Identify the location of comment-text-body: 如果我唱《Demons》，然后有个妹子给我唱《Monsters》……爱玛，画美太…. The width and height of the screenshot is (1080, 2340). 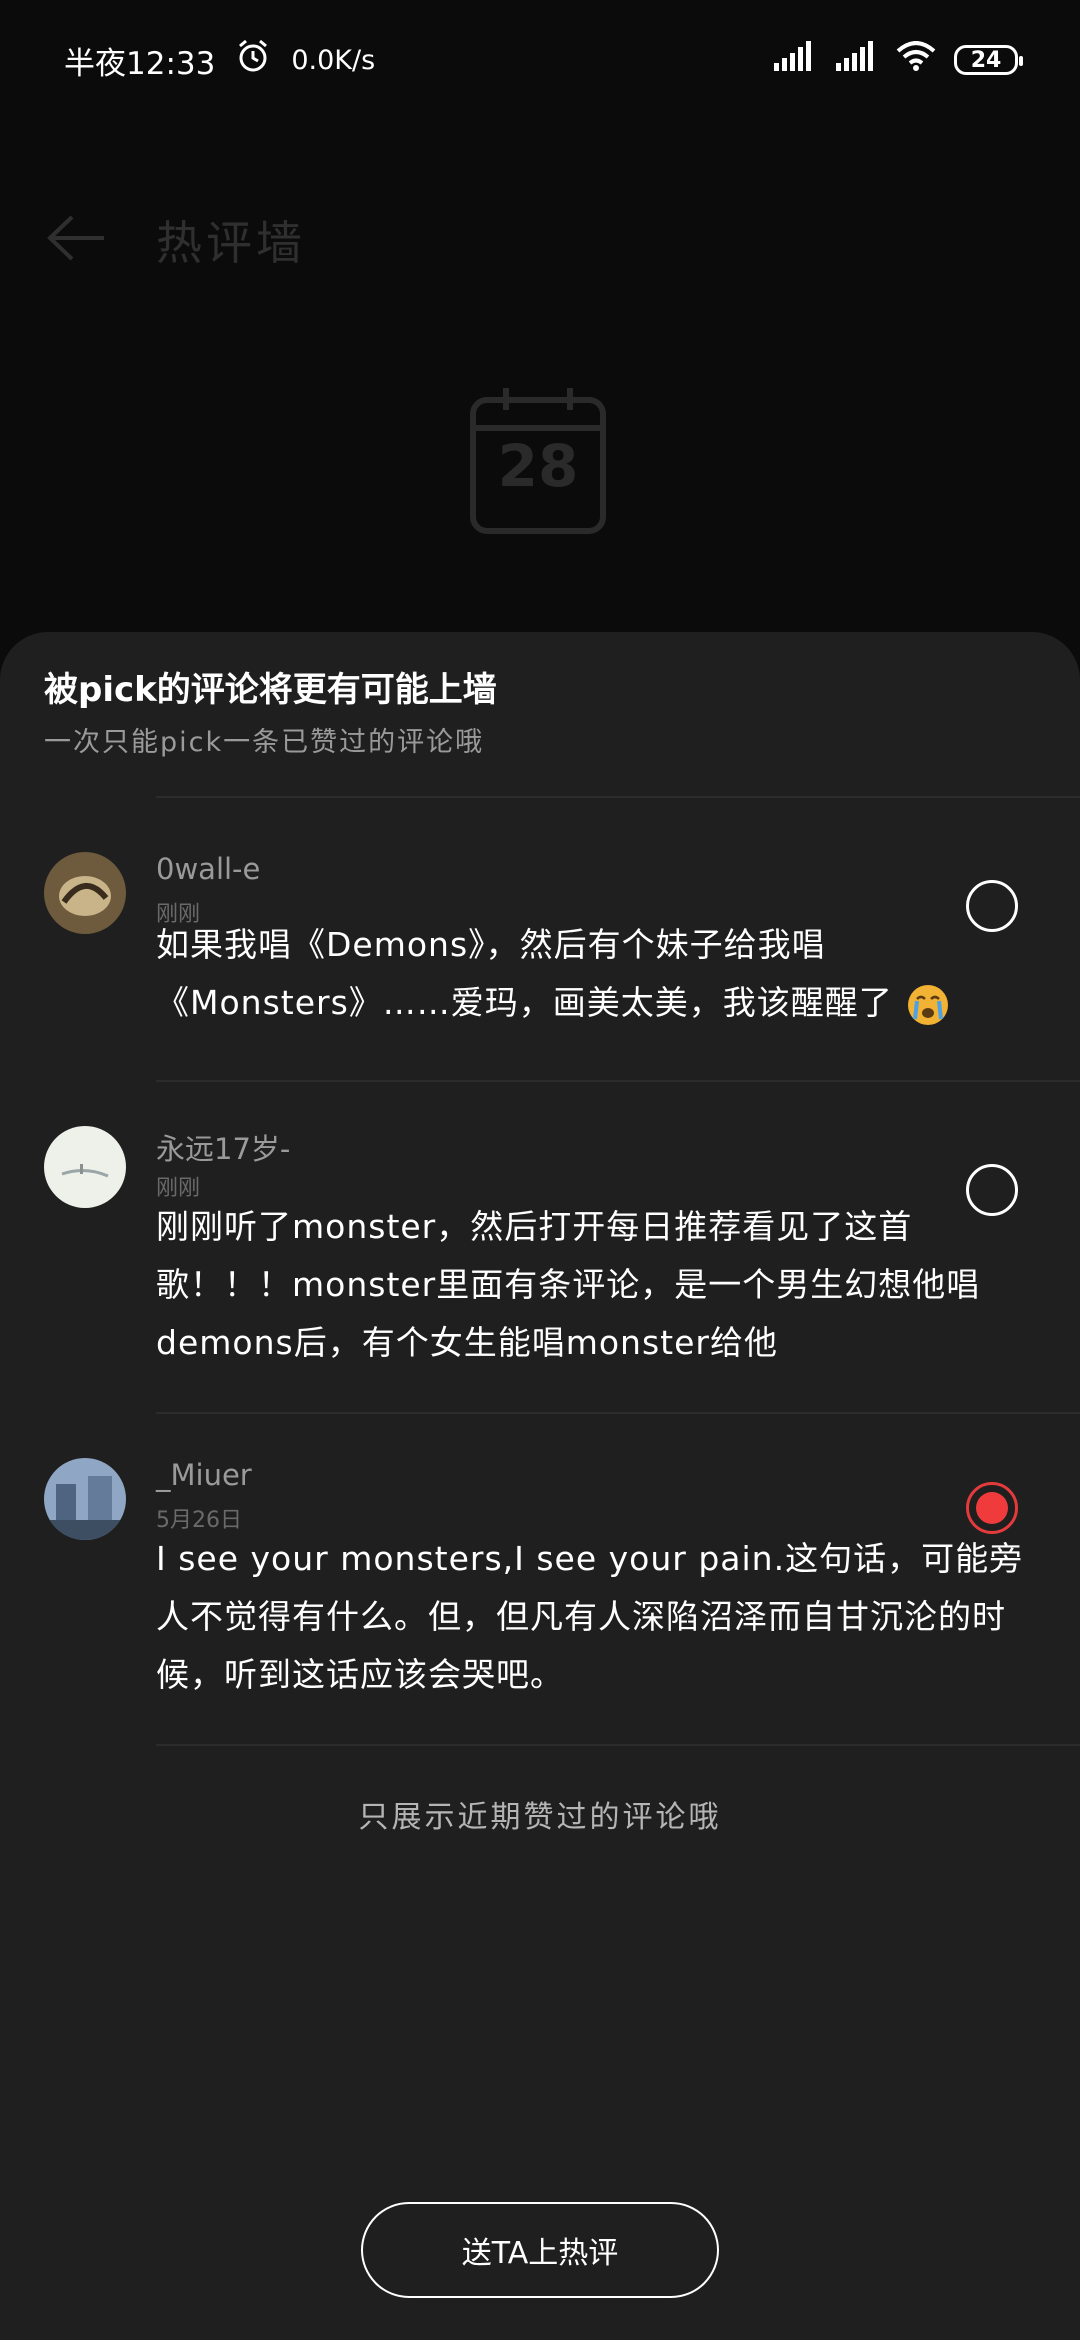
(524, 973).